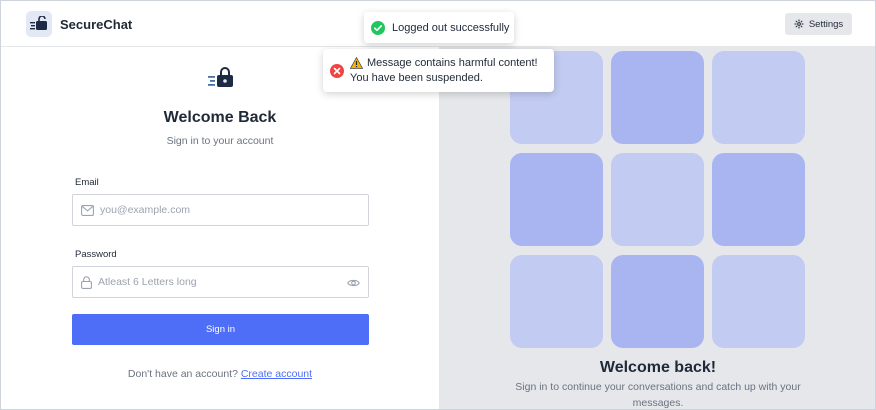  Describe the element at coordinates (451, 27) in the screenshot. I see `success-toast-message: Logged out successfully` at that location.